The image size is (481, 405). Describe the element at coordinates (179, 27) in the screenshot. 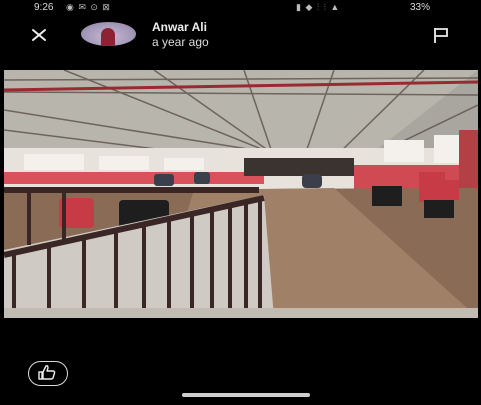

I see `user-name: Anwar Ali` at that location.